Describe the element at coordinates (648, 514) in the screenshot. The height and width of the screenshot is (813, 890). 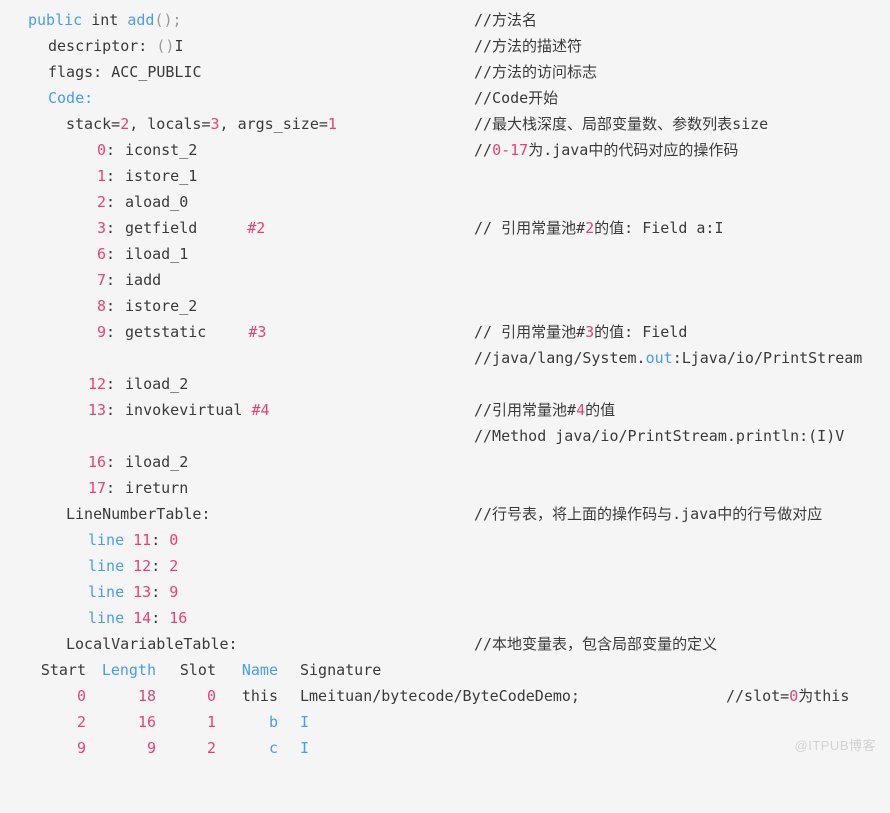
I see `comment-line-number-table: //行号表，将上面的操作码与.java中的行号做对应` at that location.